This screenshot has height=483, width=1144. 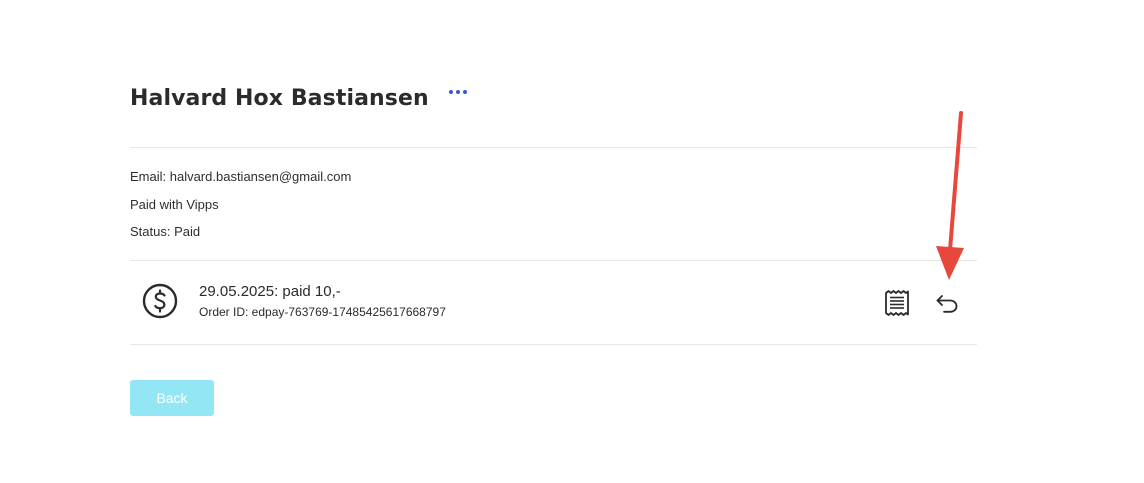 I want to click on undo-arrow-icon, so click(x=947, y=303).